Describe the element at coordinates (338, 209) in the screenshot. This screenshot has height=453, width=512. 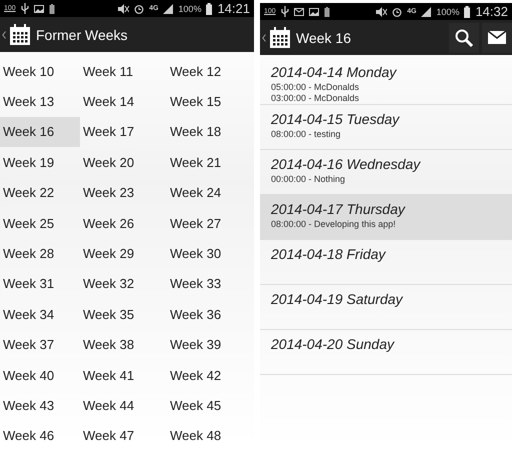
I see `day-date: 2014-04-17 Thursday` at that location.